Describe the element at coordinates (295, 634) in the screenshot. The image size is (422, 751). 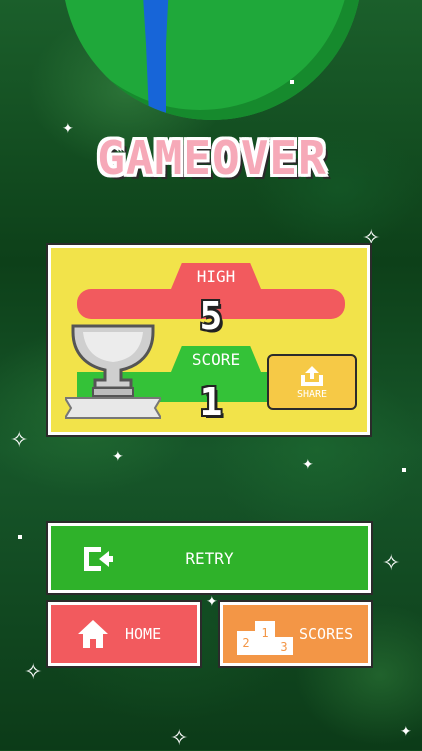
I see `scores-button: 1 2 3 SCORES` at that location.